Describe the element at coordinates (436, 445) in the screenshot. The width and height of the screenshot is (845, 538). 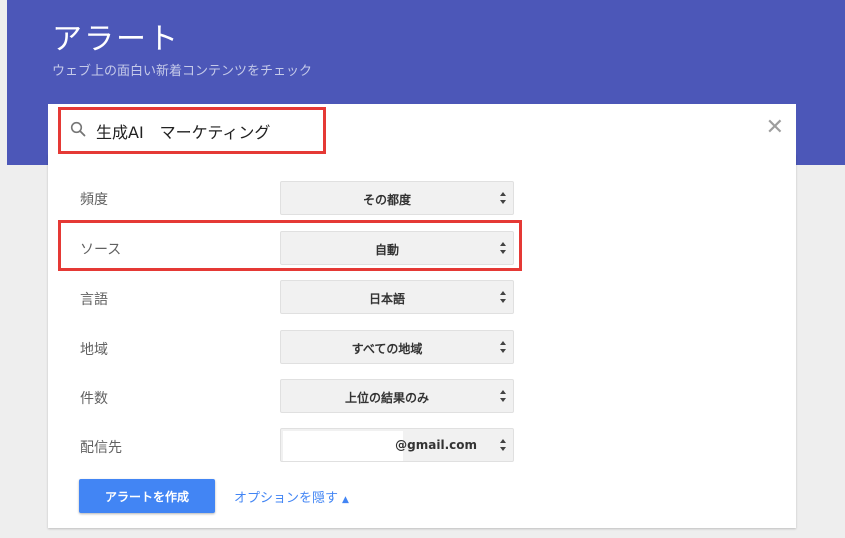
I see `deliver-to-value: @gmail.com` at that location.